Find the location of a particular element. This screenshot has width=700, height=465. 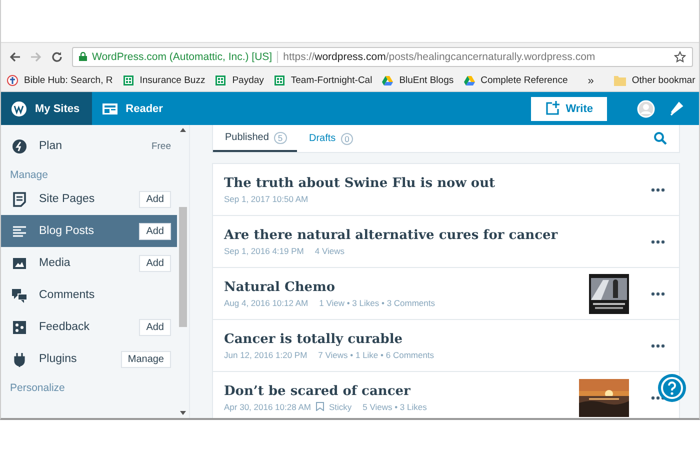

post-title: The truth about Swine Flu is now out is located at coordinates (360, 183).